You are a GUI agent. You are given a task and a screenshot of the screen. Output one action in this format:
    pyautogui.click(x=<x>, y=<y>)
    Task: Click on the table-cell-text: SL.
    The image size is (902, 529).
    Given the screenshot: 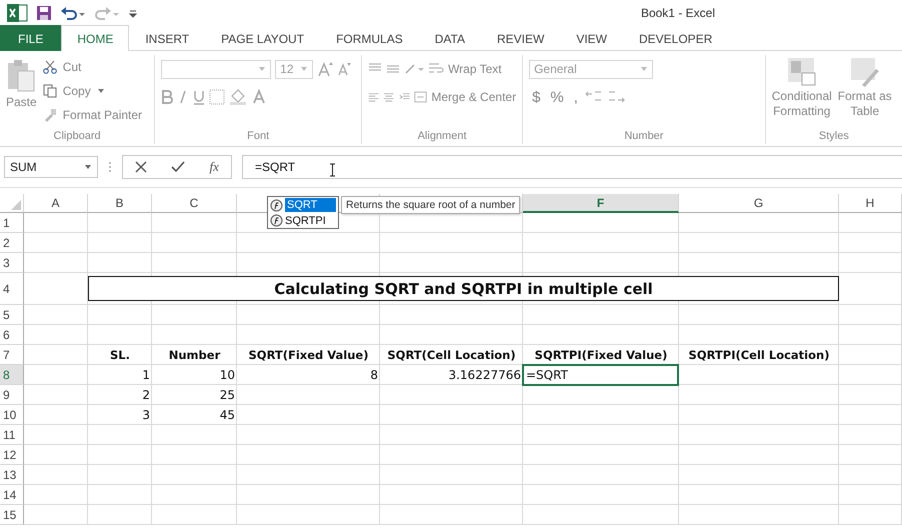 What is the action you would take?
    pyautogui.click(x=120, y=355)
    